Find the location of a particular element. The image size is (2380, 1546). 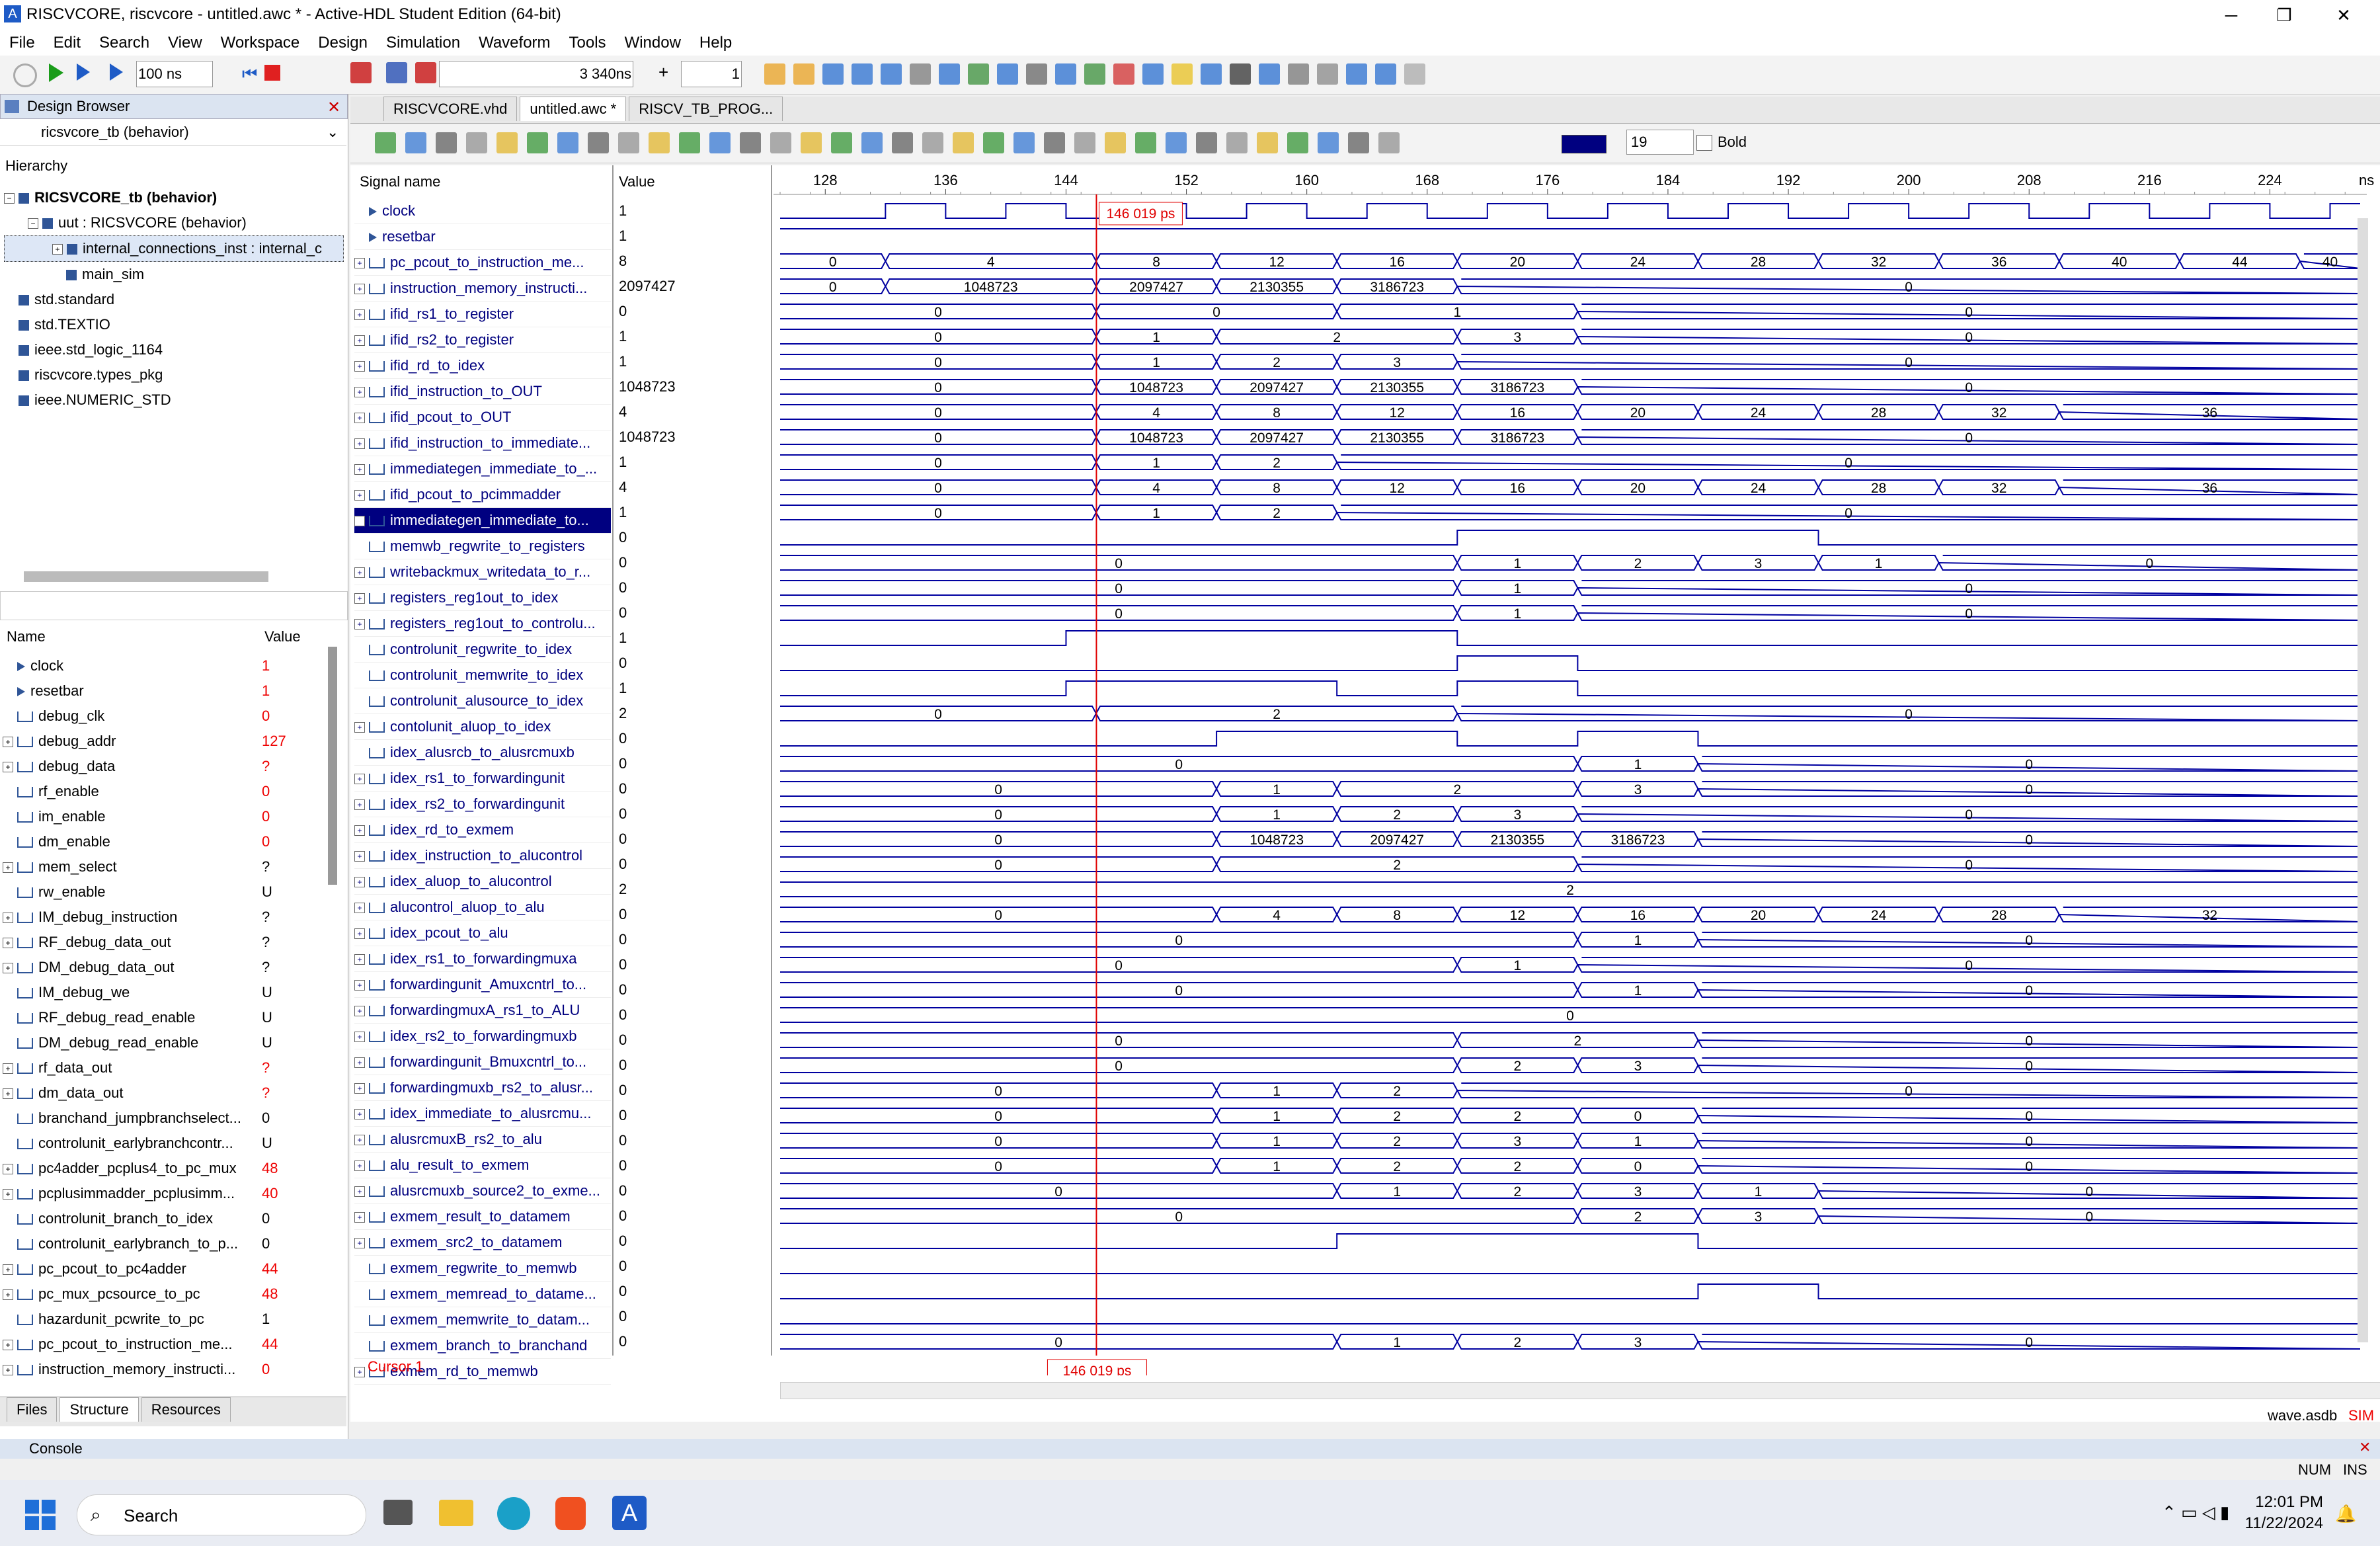

hierarchy-item: std.standard is located at coordinates (174, 299).